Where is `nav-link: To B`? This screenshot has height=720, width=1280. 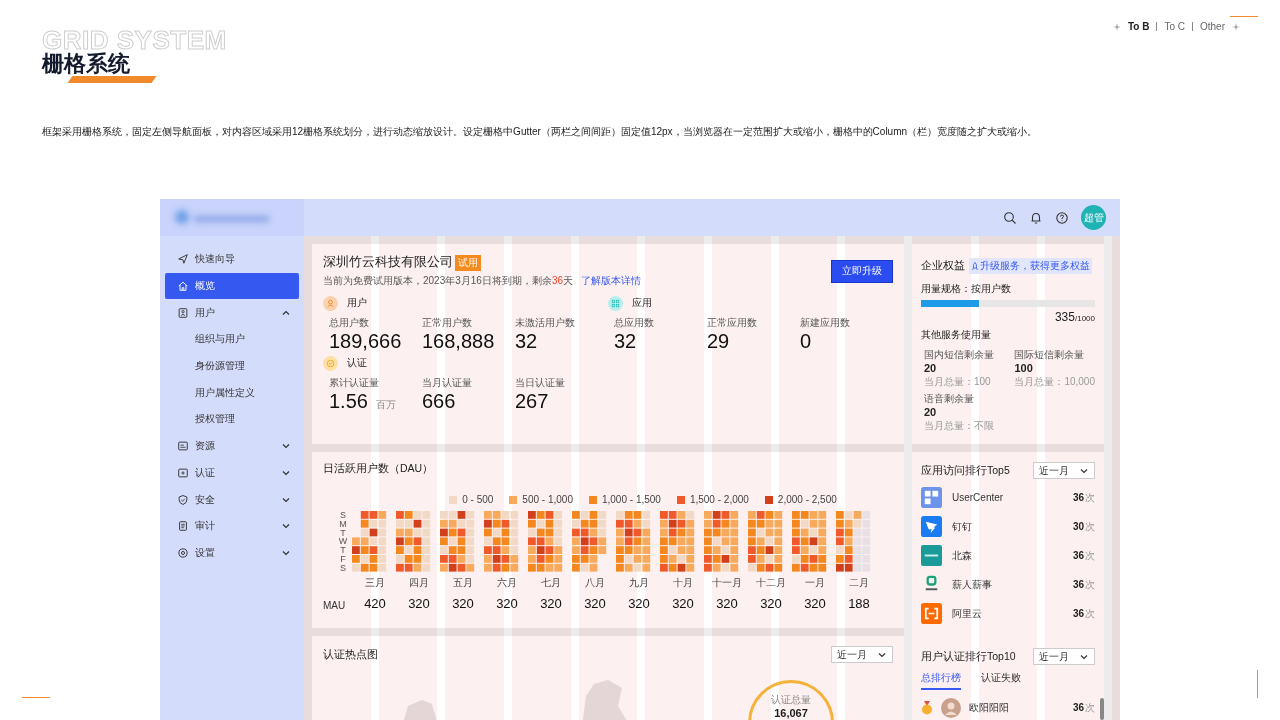
nav-link: To B is located at coordinates (1138, 26).